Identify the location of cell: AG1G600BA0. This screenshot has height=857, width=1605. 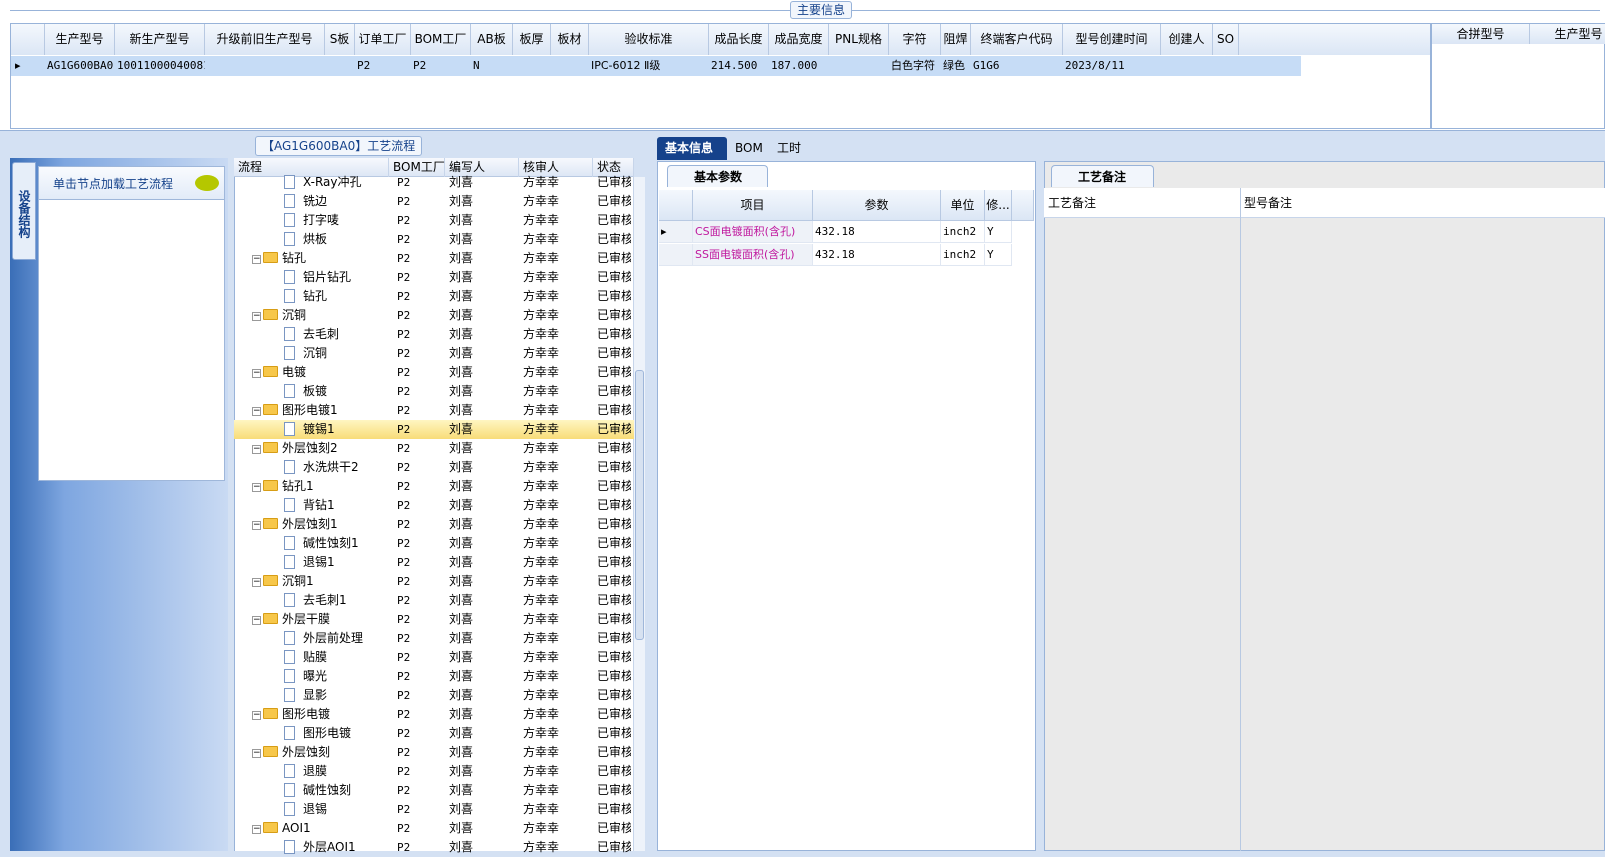
(80, 66).